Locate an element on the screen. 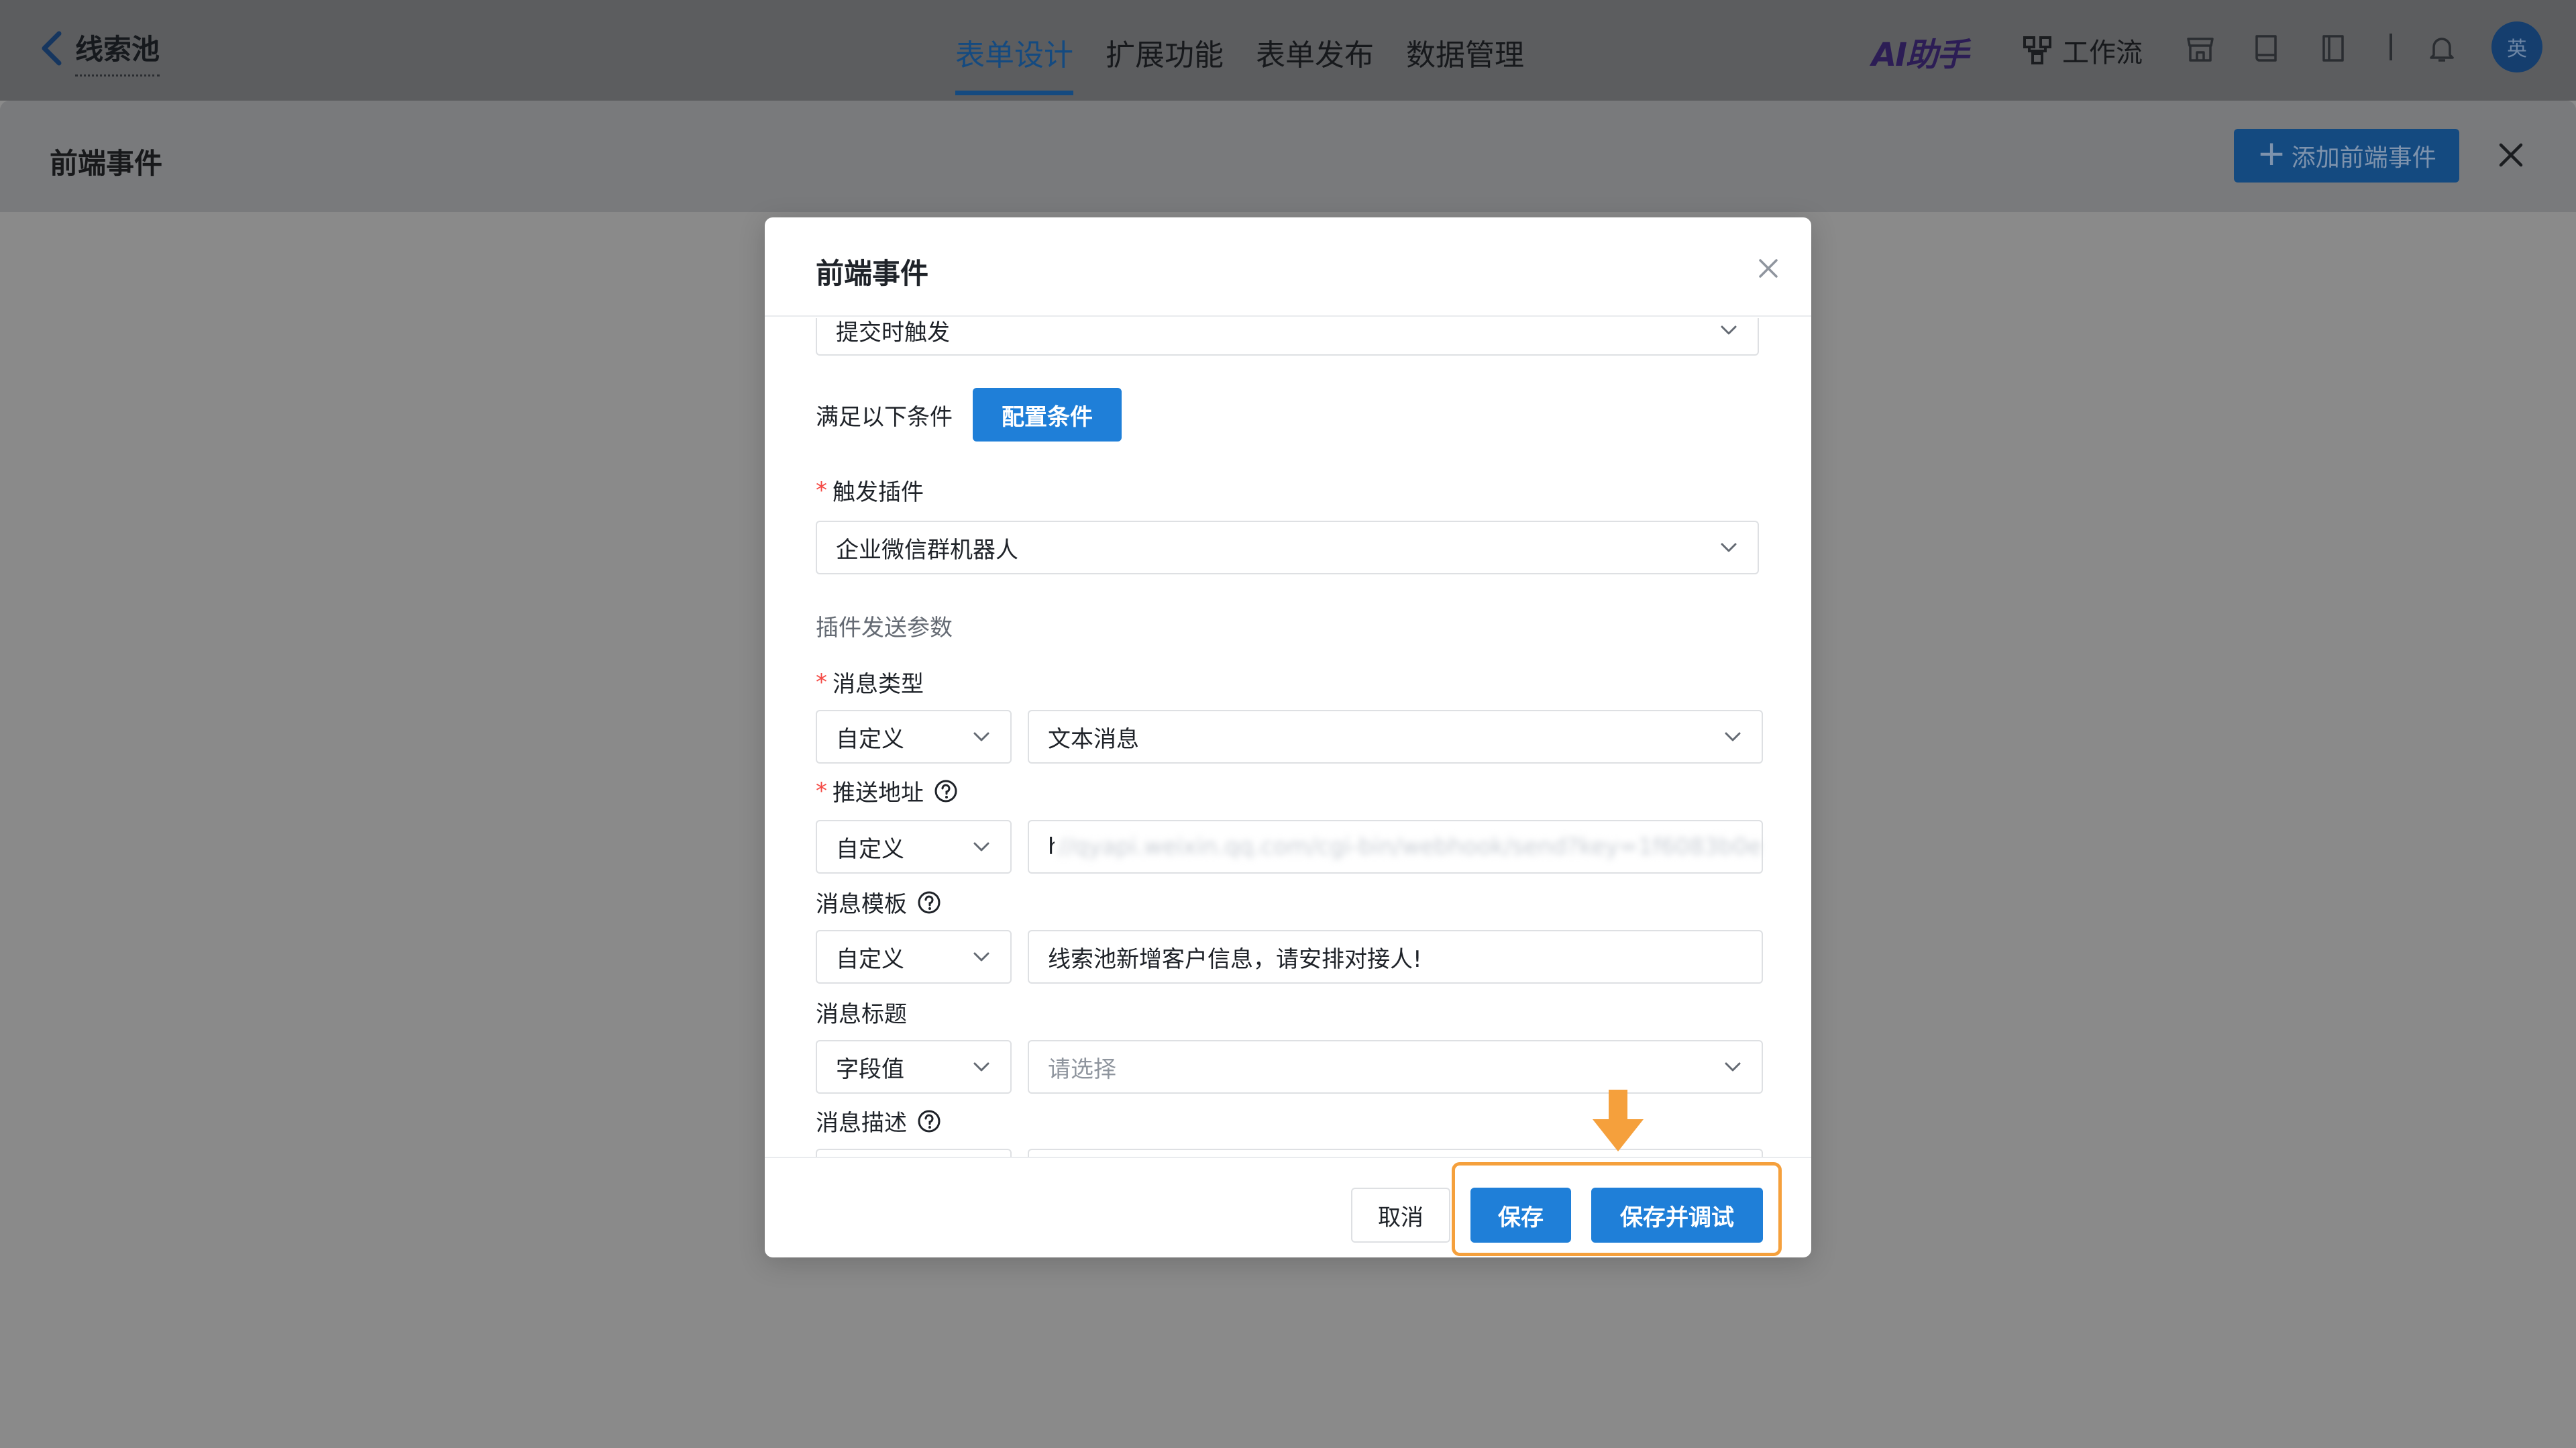 The image size is (2576, 1448). message-title-placeholder: 请选择 is located at coordinates (1082, 1069).